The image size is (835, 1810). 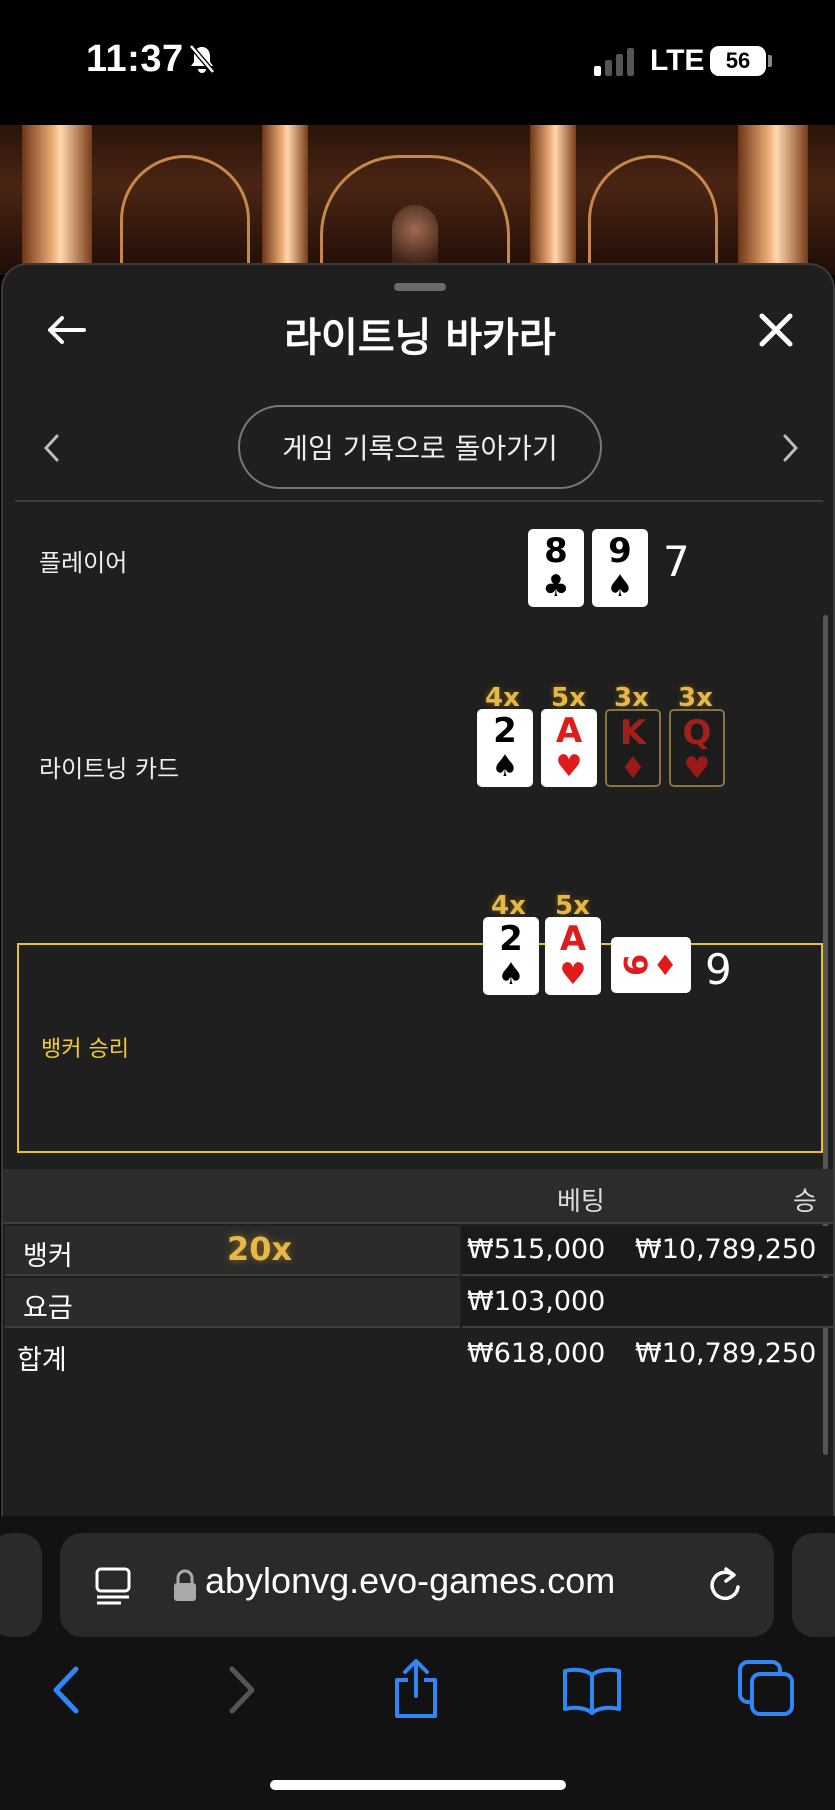 I want to click on bet-row-fee: 요금 ₩103,000, so click(x=418, y=1303).